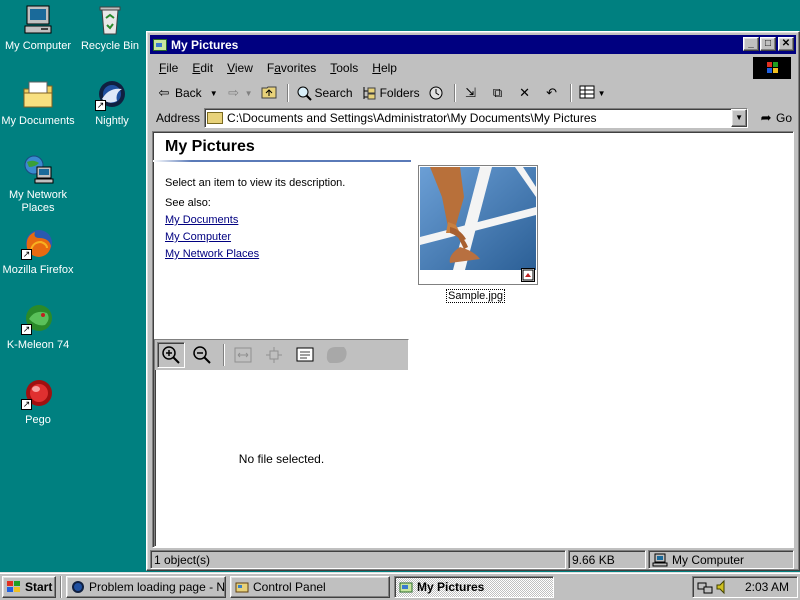  Describe the element at coordinates (38, 201) in the screenshot. I see `desktop-icon-label: My Network Places` at that location.